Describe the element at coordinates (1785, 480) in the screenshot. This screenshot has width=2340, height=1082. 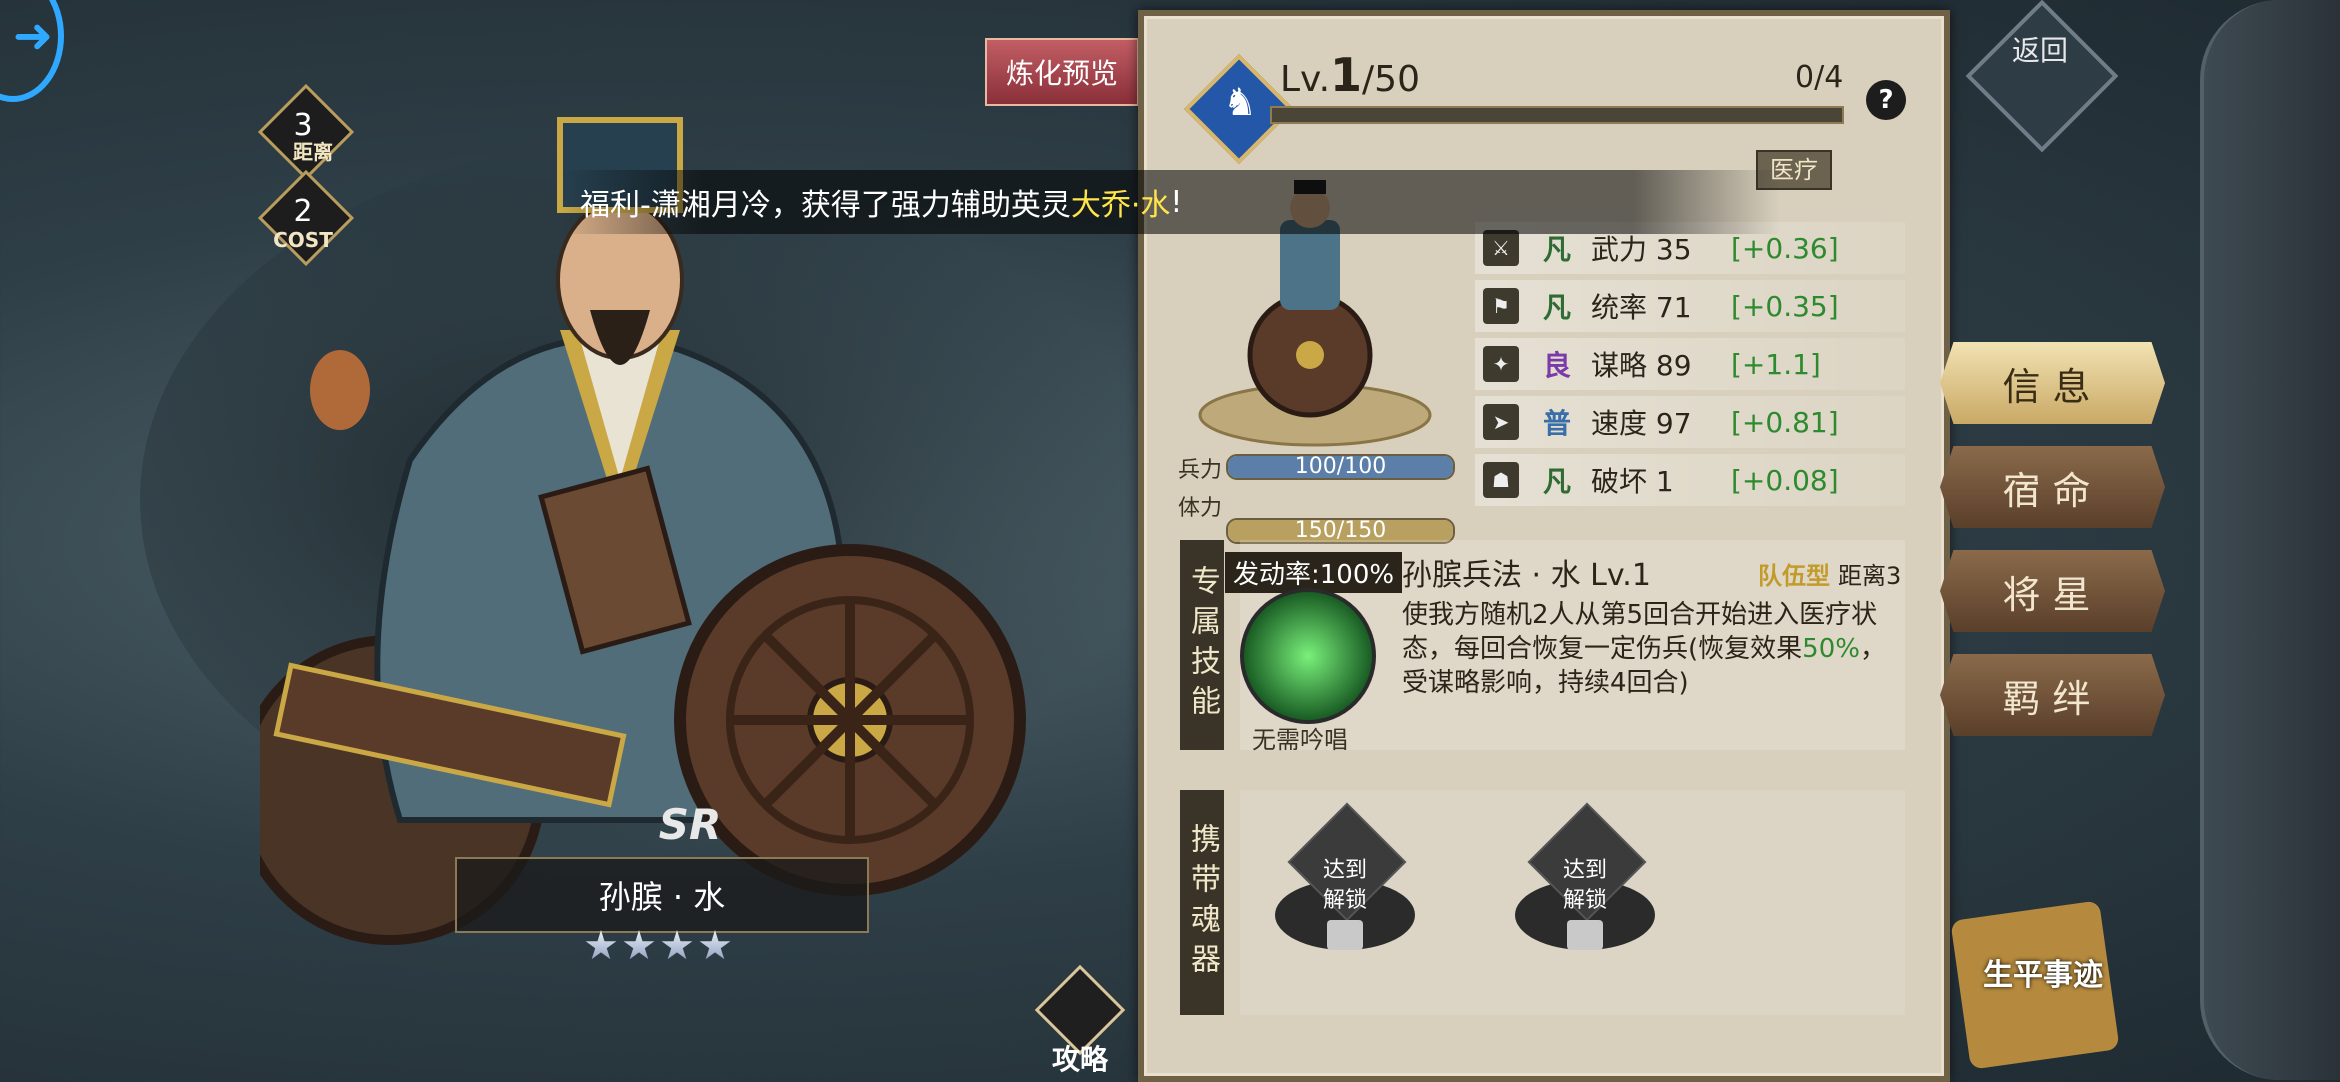
I see `stat-bonus: [+0.08]` at that location.